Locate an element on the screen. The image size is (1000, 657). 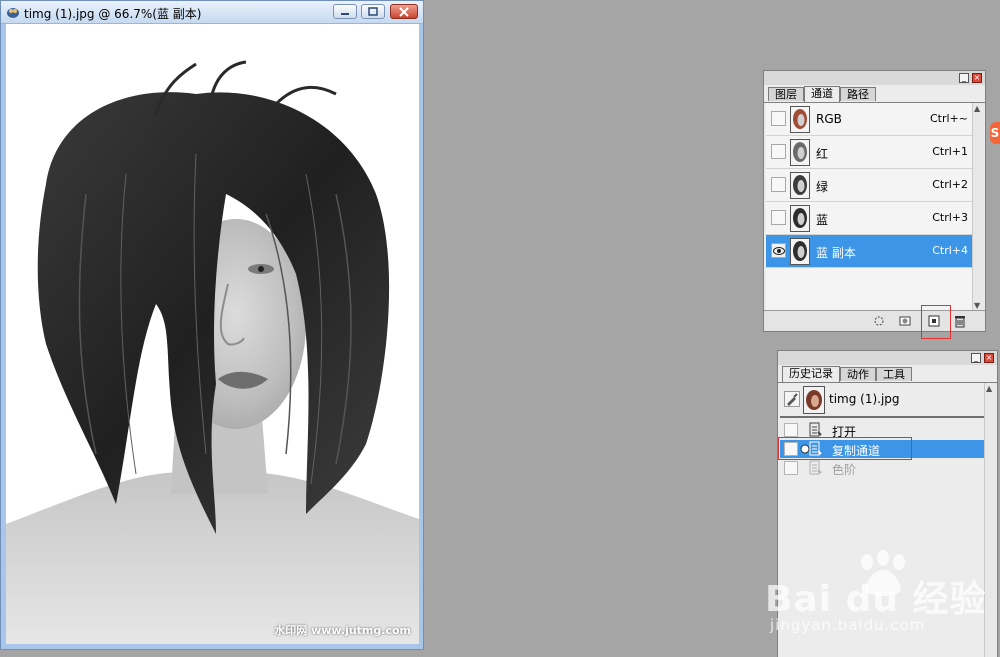
minimize-button is located at coordinates (345, 11).